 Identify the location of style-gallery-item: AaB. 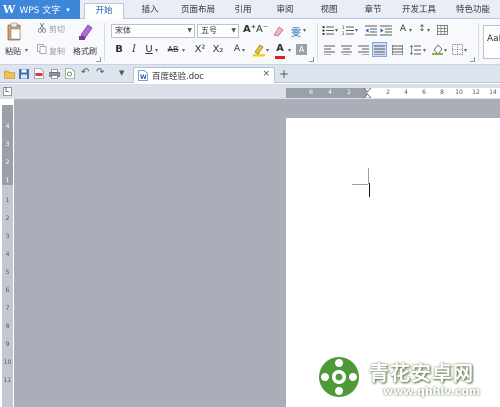
(491, 42).